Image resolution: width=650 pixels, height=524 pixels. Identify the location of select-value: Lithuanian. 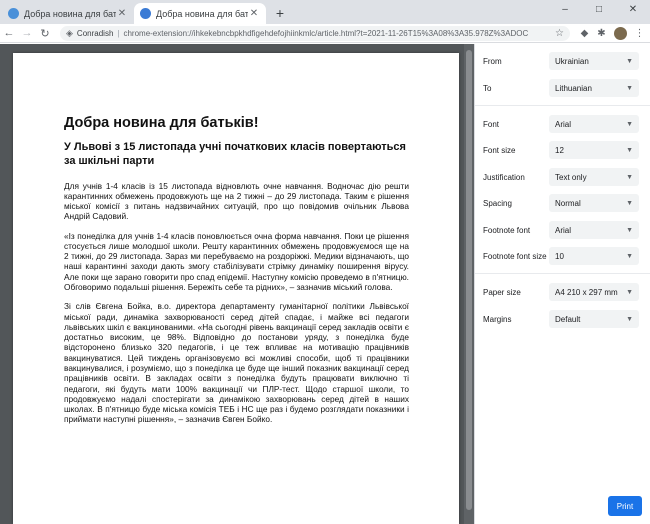
(573, 88).